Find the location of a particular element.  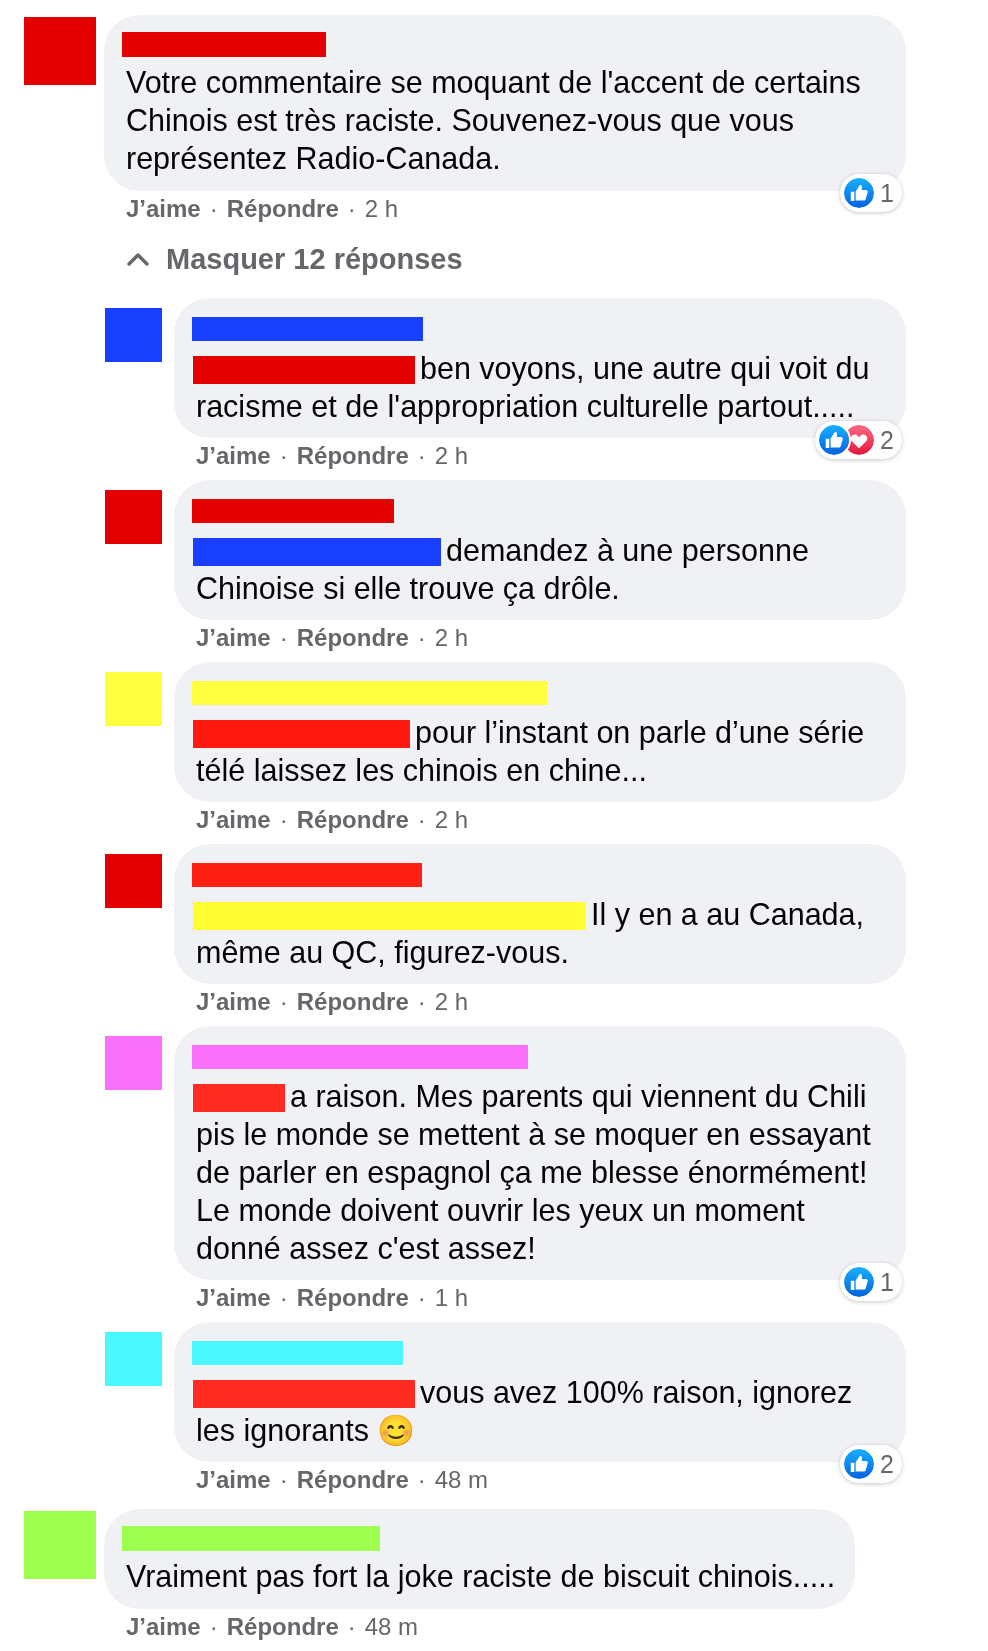

comment-text: Il y en a au Canada, même au QC, figurez-vous. is located at coordinates (530, 933).